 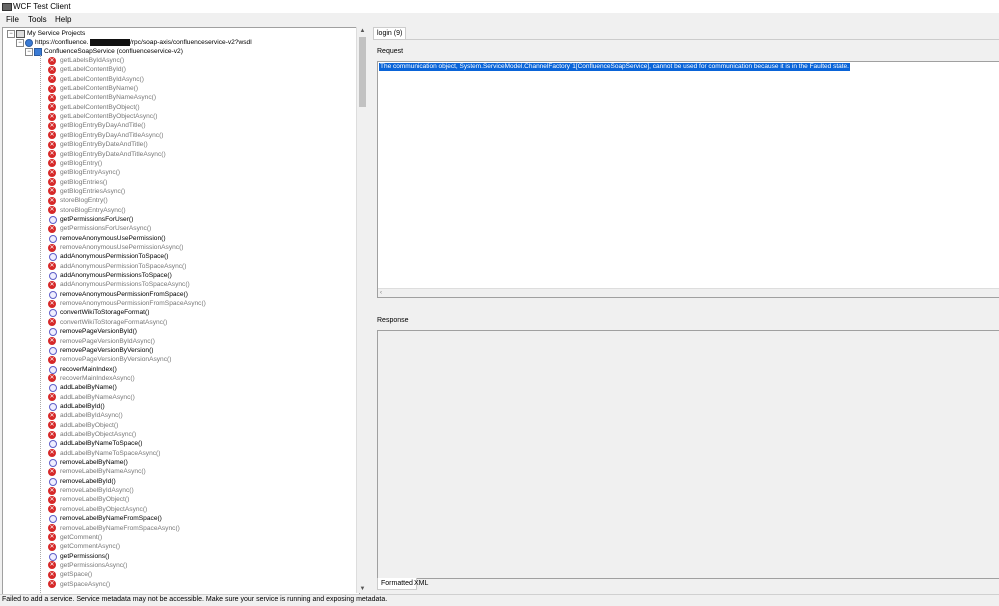 What do you see at coordinates (181, 463) in the screenshot?
I see `tree-operation-item: removeLabelByName()` at bounding box center [181, 463].